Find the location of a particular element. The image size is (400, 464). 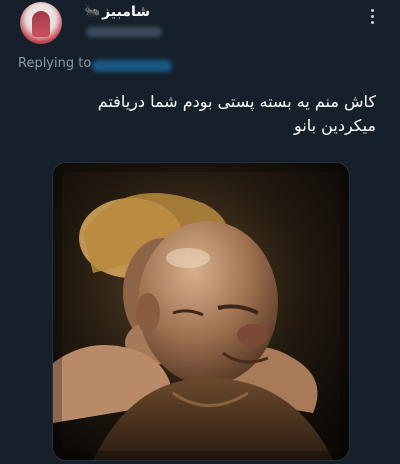

blurred-reply-handle is located at coordinates (132, 66).